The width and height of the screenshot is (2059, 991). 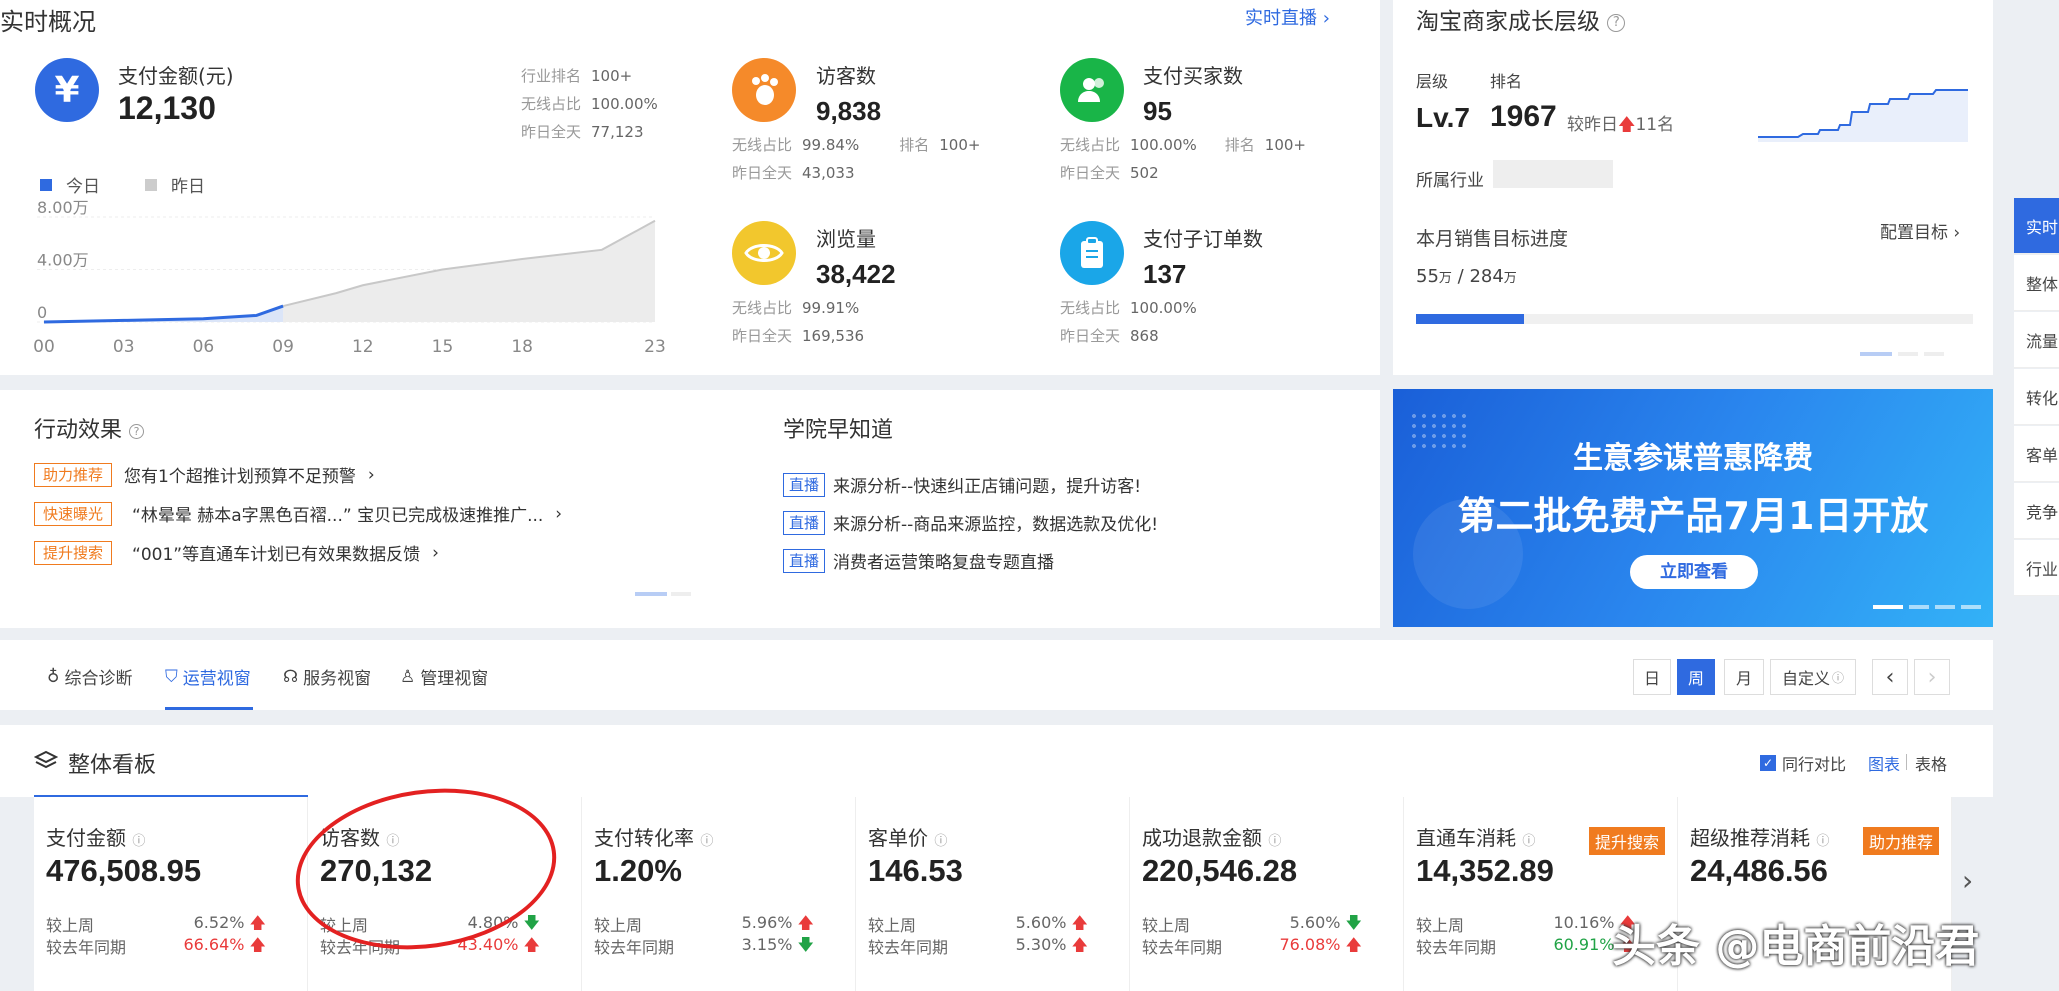 I want to click on rank-value: 1967, so click(x=1523, y=116).